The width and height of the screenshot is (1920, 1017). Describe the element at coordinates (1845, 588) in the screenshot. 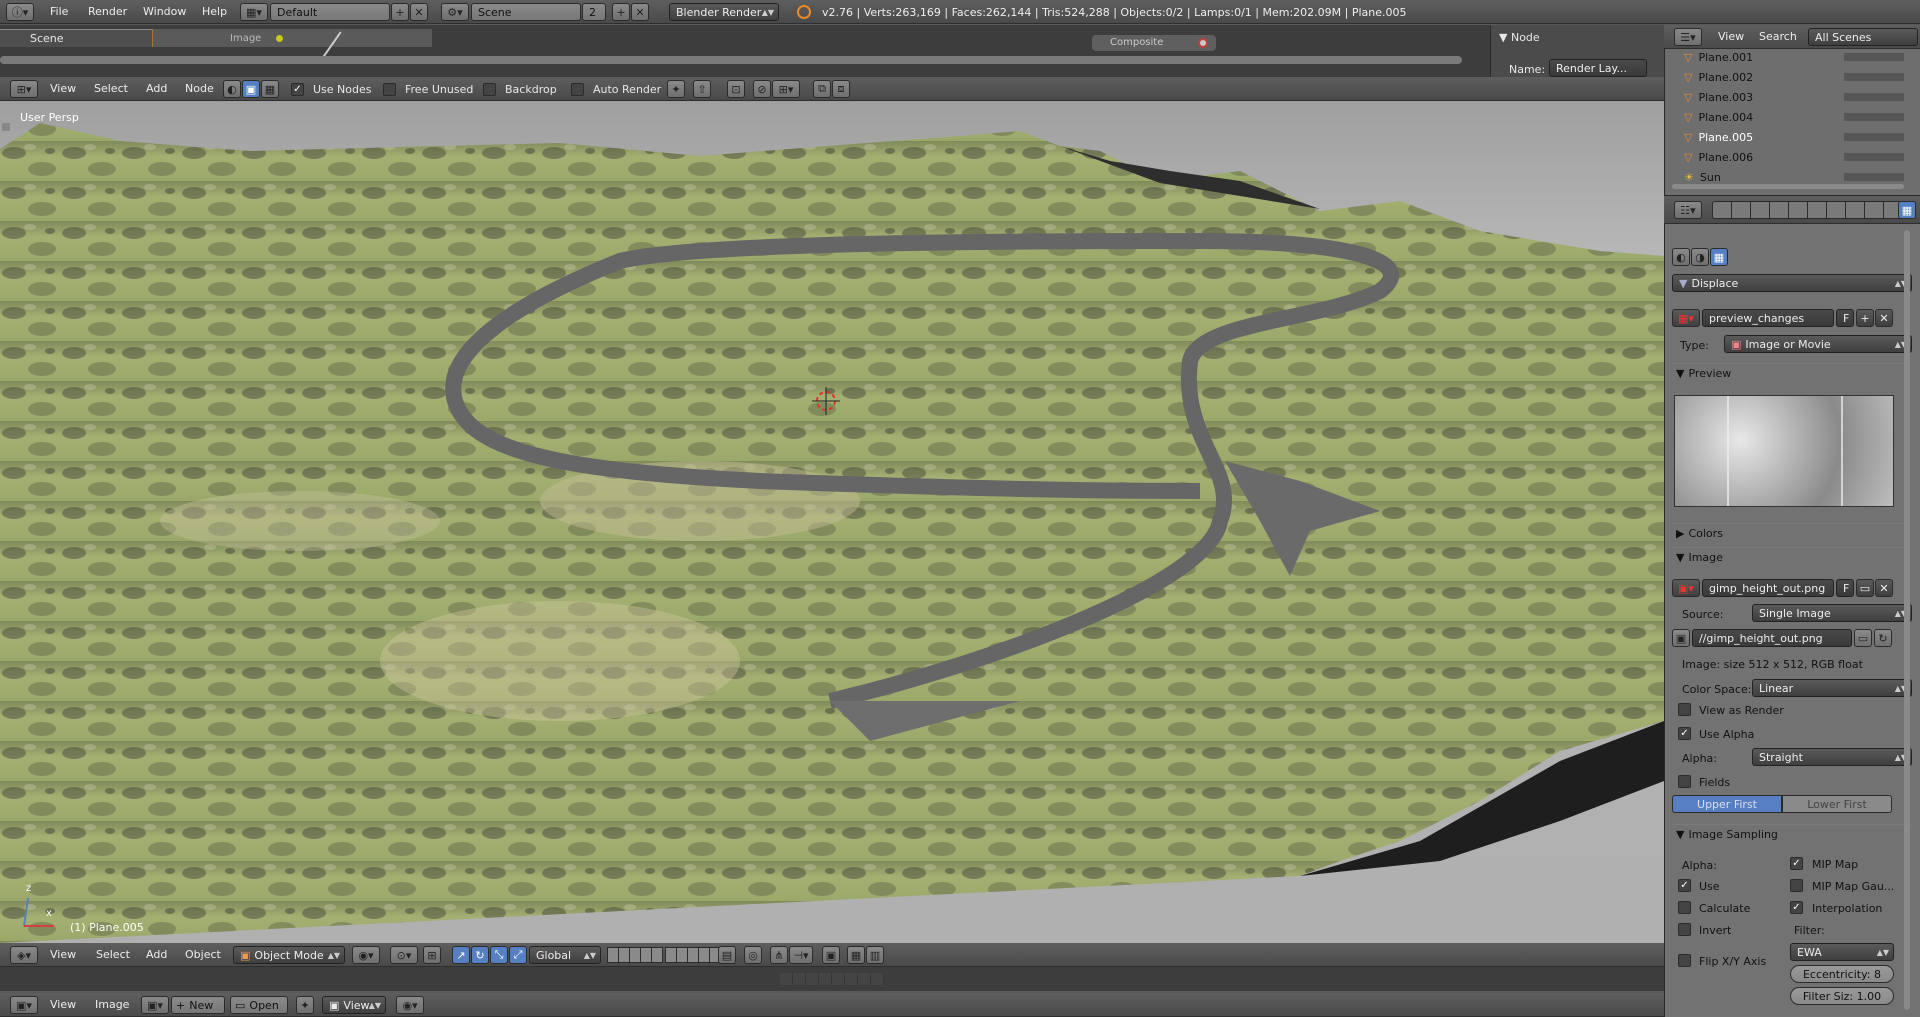

I see `image-fake-user-button: F` at that location.